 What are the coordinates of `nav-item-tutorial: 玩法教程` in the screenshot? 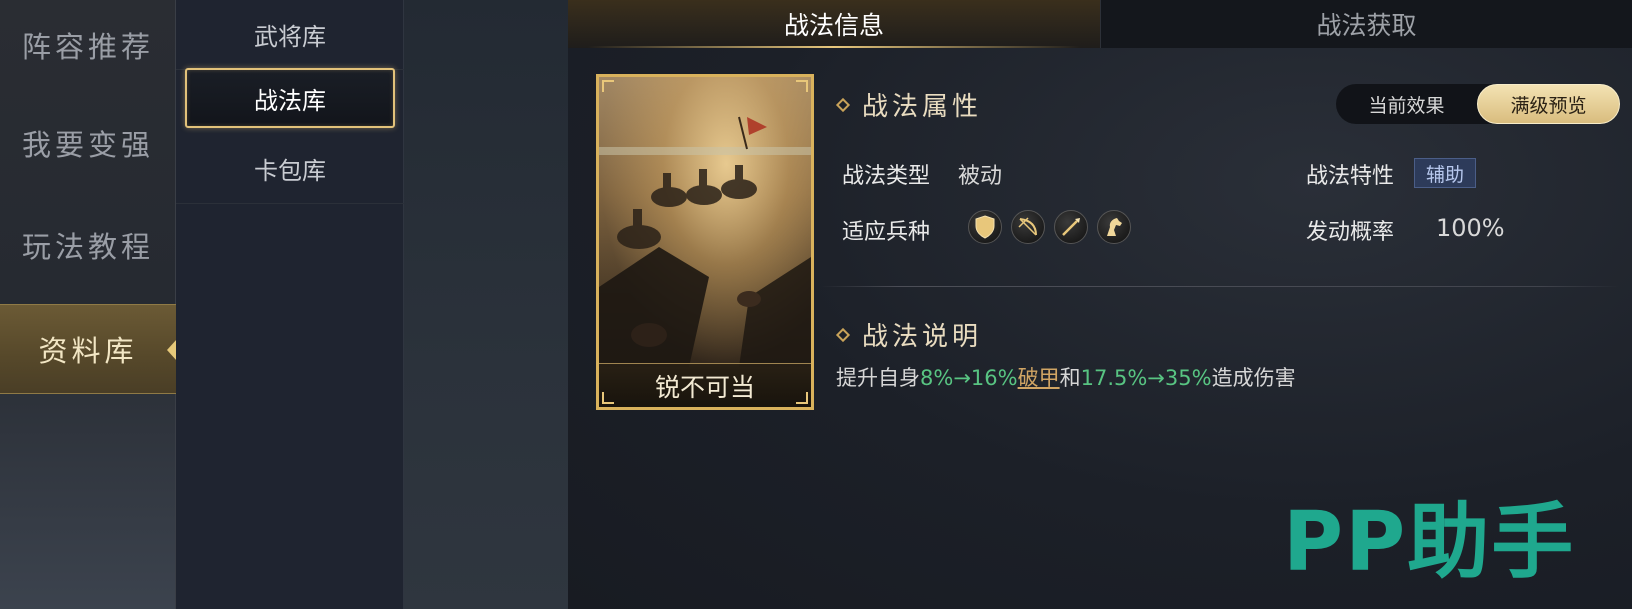 It's located at (88, 245).